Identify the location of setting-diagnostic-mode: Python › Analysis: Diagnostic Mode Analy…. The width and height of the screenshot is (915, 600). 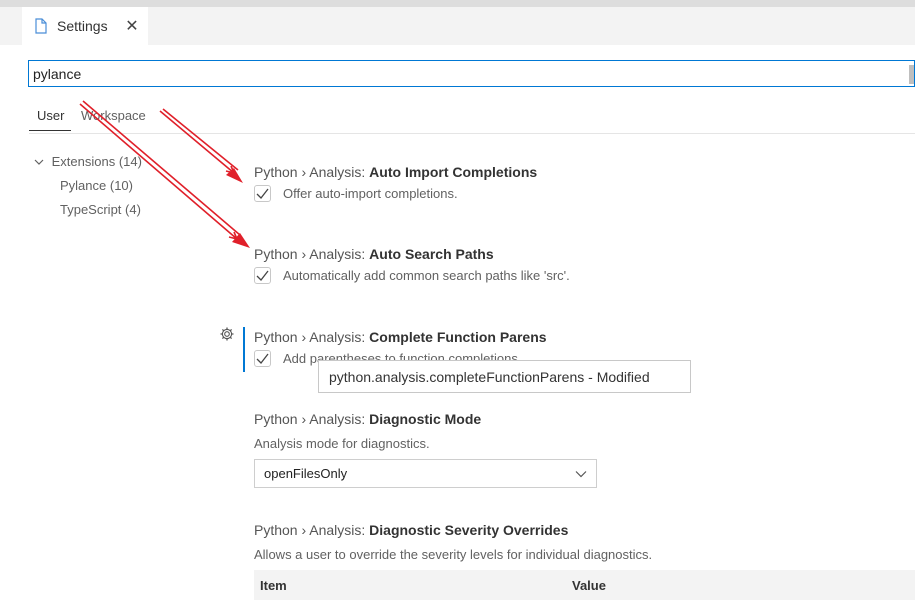
(584, 431).